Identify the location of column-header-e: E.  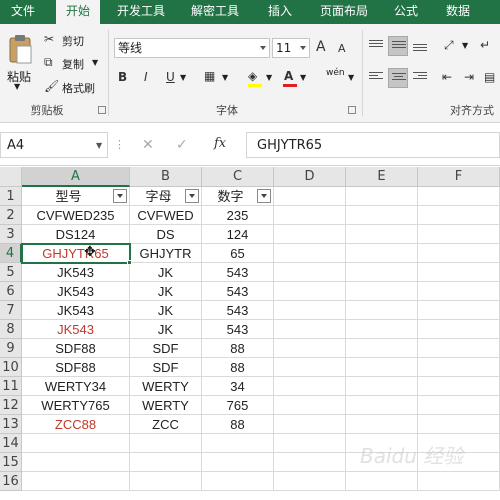
(382, 177).